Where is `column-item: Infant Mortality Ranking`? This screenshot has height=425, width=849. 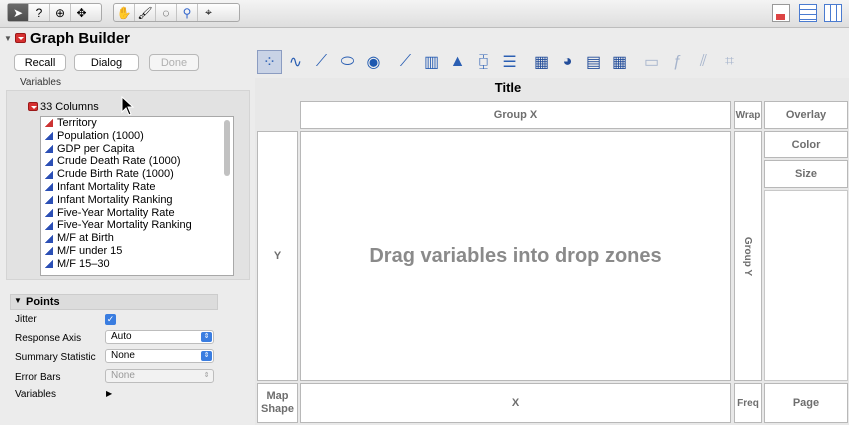
column-item: Infant Mortality Ranking is located at coordinates (137, 200).